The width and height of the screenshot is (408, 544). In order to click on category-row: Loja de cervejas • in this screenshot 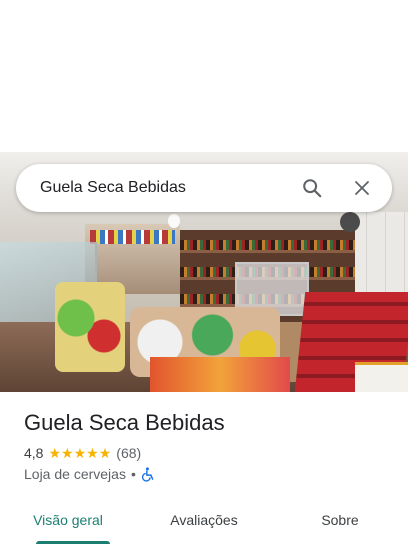, I will do `click(89, 474)`.